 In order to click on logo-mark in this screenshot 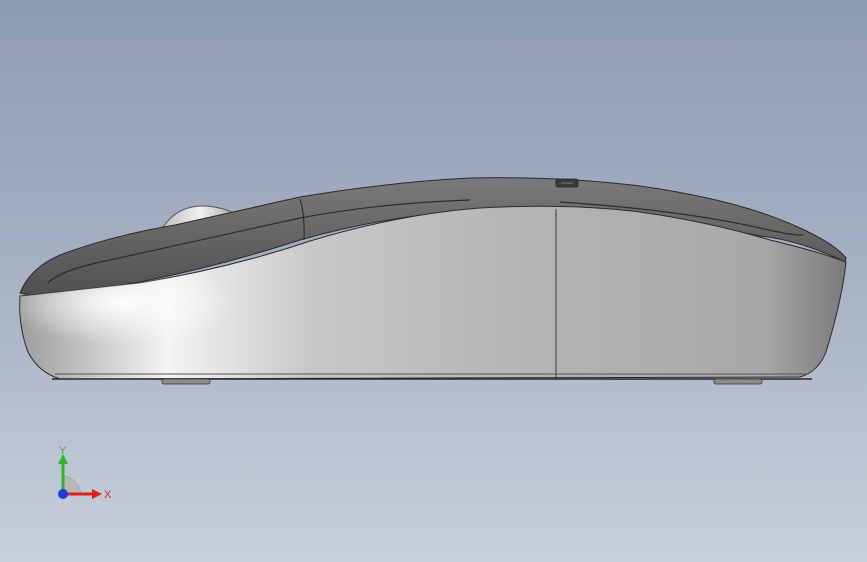, I will do `click(567, 183)`.